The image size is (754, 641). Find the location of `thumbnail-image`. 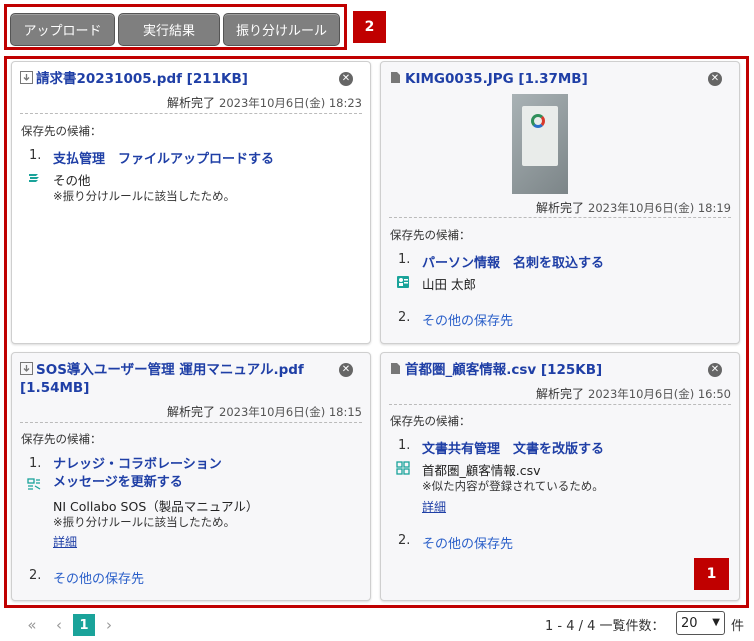

thumbnail-image is located at coordinates (540, 144).